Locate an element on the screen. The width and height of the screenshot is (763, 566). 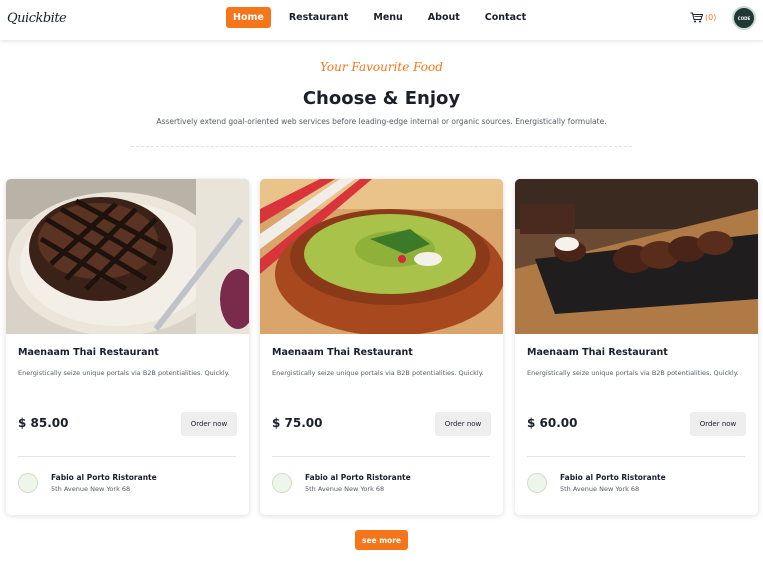
avatar: CODE is located at coordinates (744, 18).